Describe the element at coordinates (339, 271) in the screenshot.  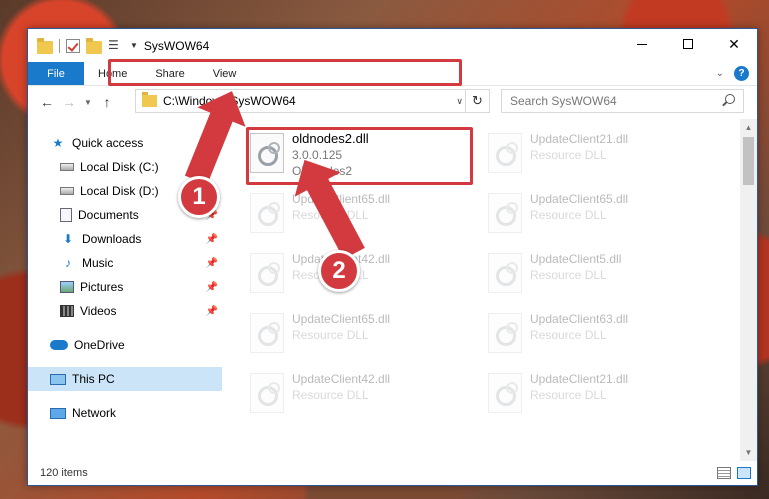
I see `step-2-badge: 2` at that location.